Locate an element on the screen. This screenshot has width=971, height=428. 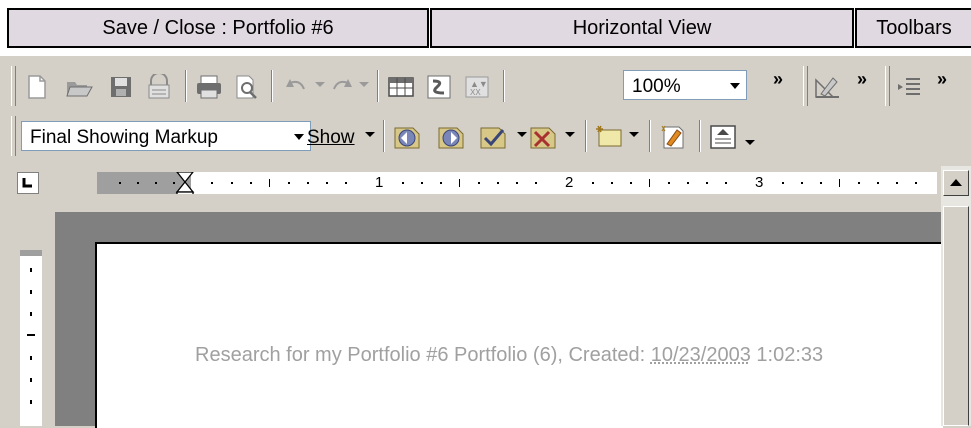
permission-icon is located at coordinates (159, 87).